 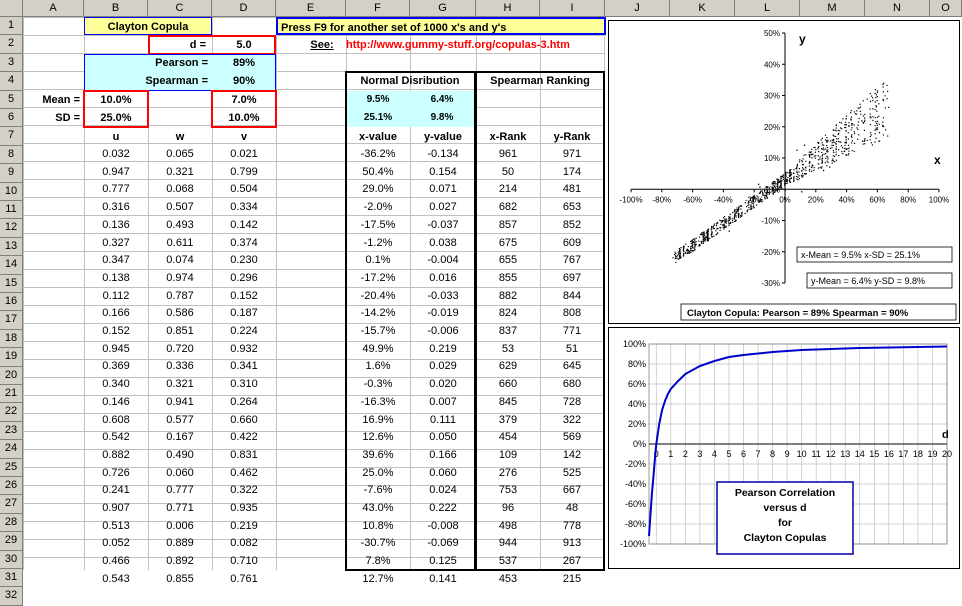 I want to click on table-cell: 0.322, so click(x=244, y=490).